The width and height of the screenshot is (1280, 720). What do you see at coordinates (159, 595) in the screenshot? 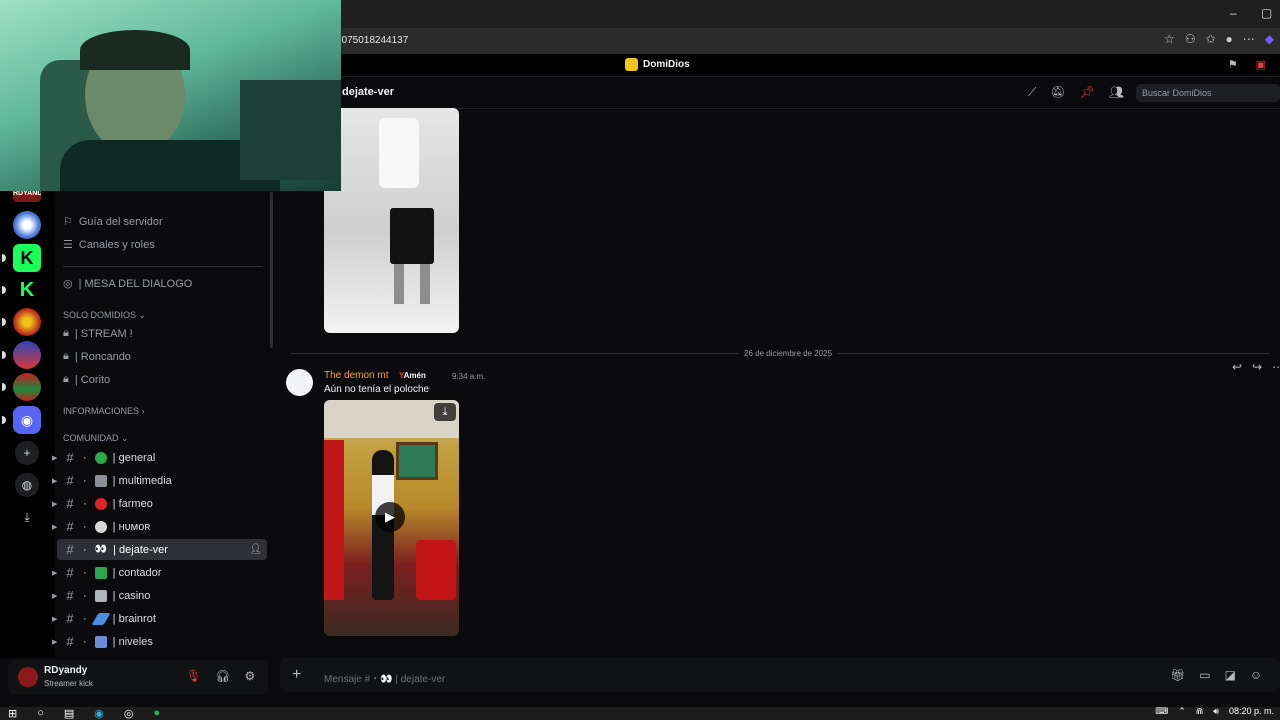
I see `channel-casino: ▶ # · | casino` at bounding box center [159, 595].